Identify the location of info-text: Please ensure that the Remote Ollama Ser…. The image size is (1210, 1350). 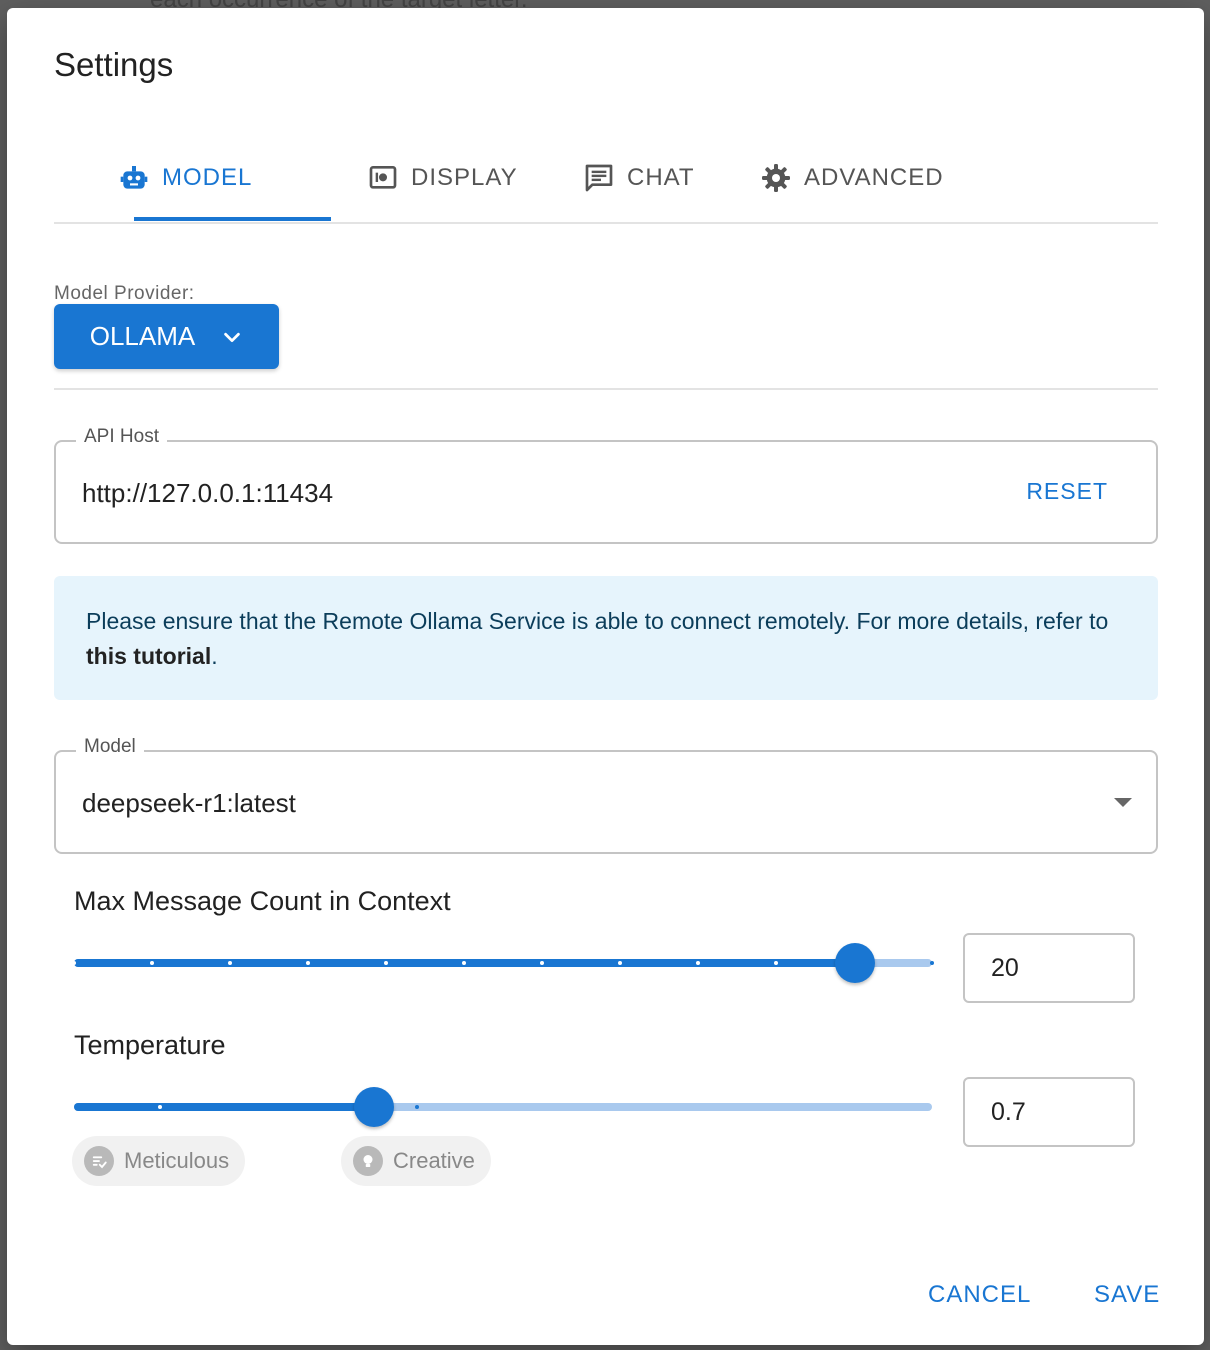
(602, 639).